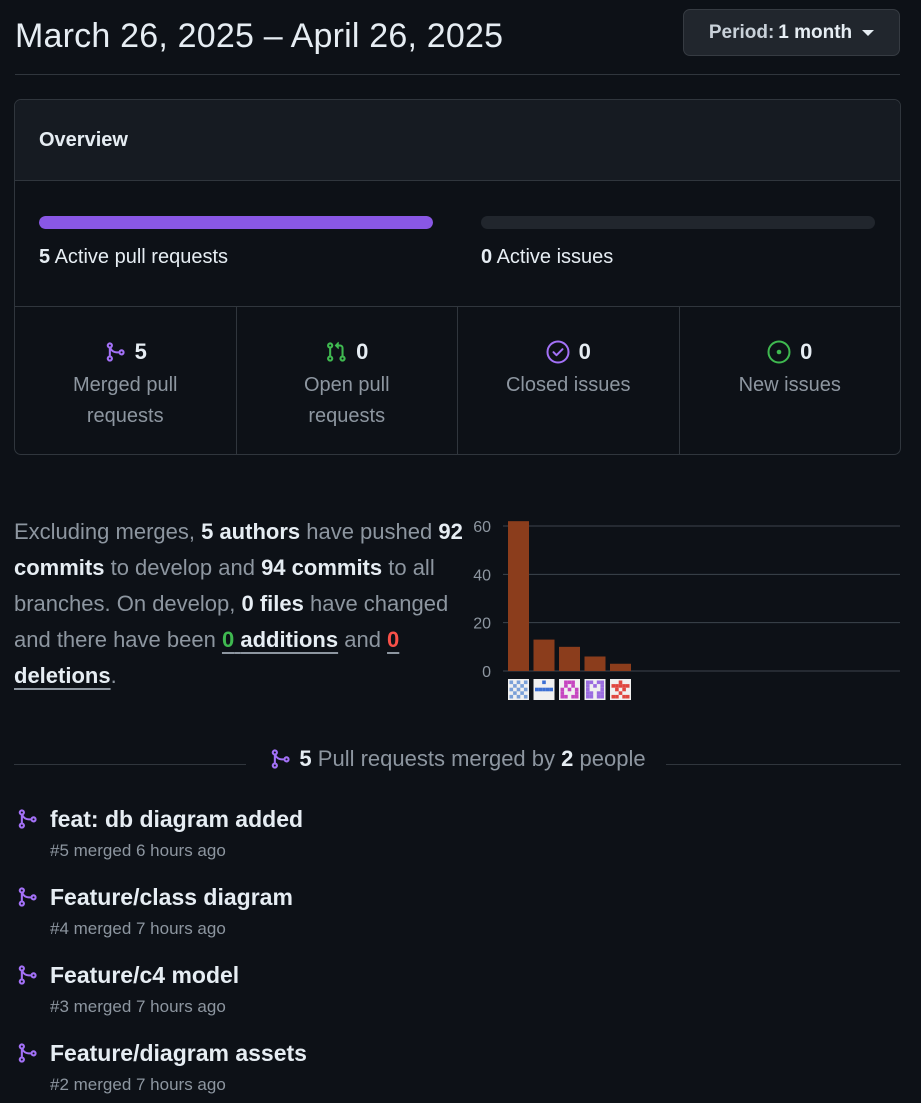 Image resolution: width=921 pixels, height=1103 pixels. Describe the element at coordinates (138, 1006) in the screenshot. I see `pr-meta: #3 merged 7 hours ago` at that location.